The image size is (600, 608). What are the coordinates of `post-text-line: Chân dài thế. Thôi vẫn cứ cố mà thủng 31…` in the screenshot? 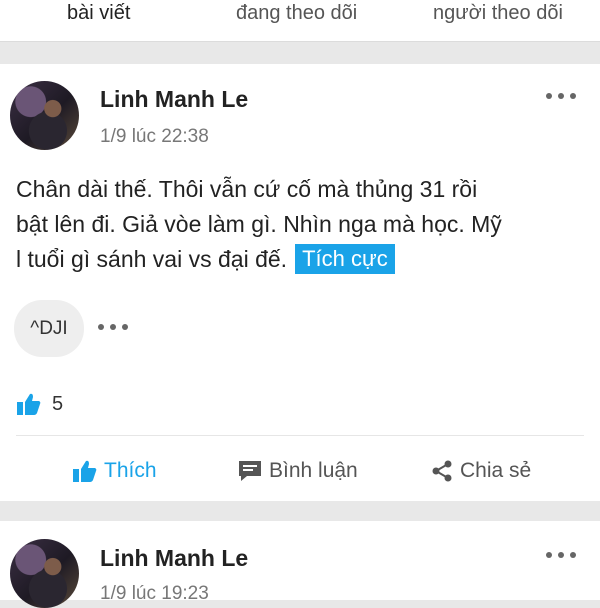 It's located at (247, 189).